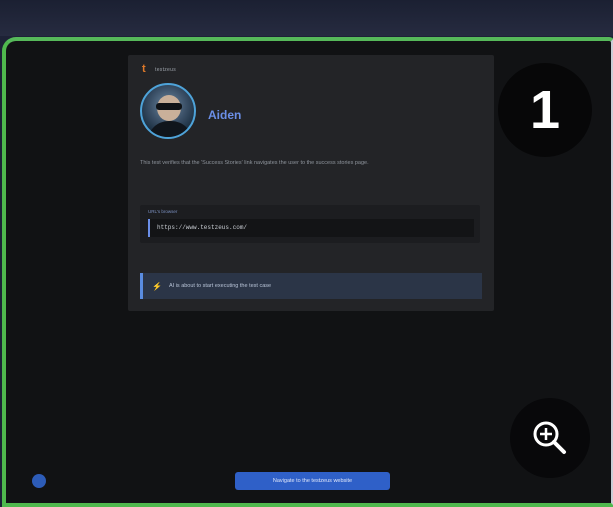 The width and height of the screenshot is (613, 507). I want to click on browser-top-bar, so click(306, 18).